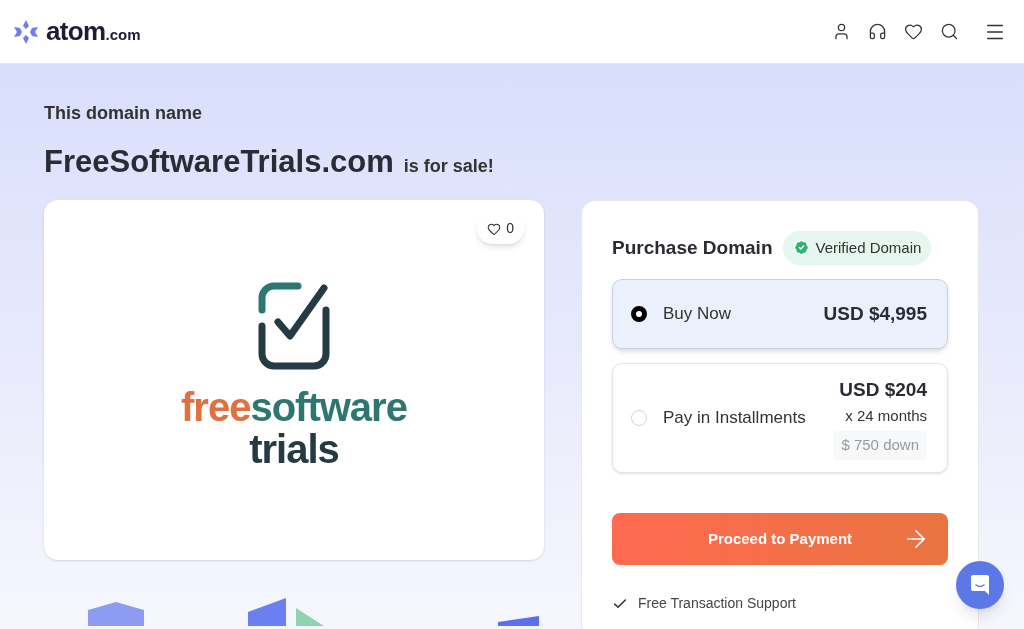 The image size is (1024, 629). I want to click on payment-option: Pay in Installments USD $204 x 24 months $ 750 down, so click(780, 418).